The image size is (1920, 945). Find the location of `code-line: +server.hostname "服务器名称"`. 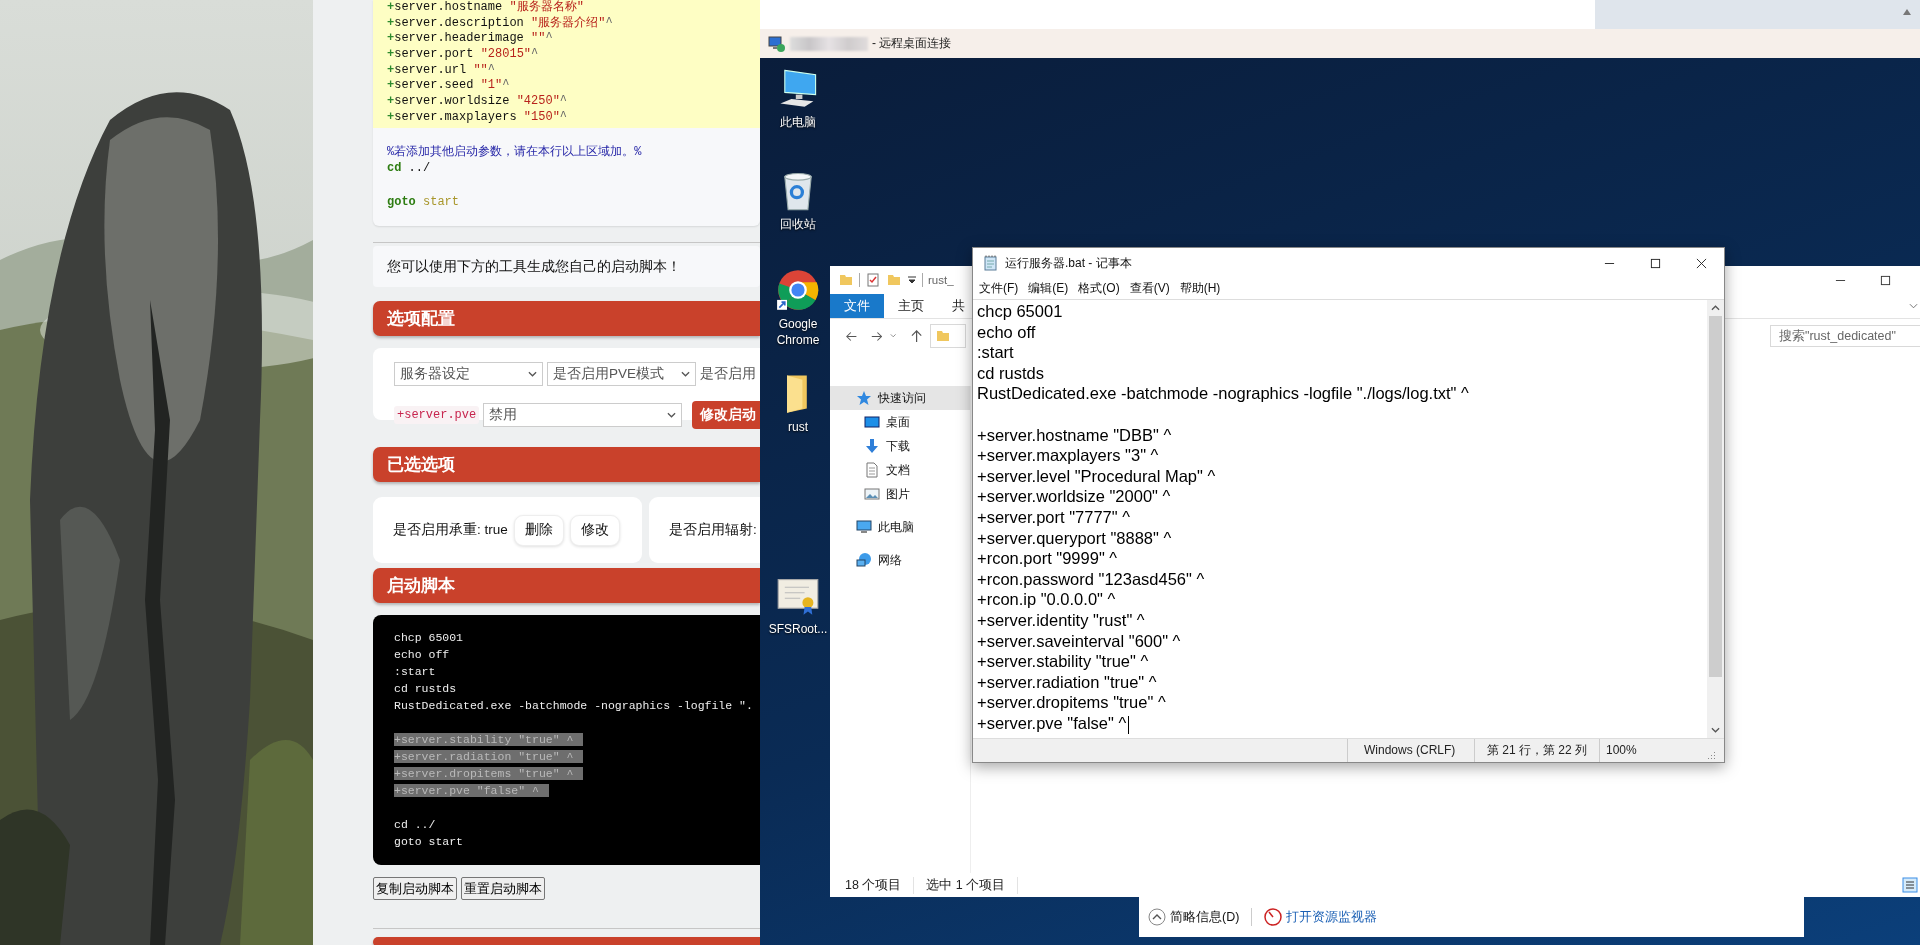

code-line: +server.hostname "服务器名称" is located at coordinates (486, 8).